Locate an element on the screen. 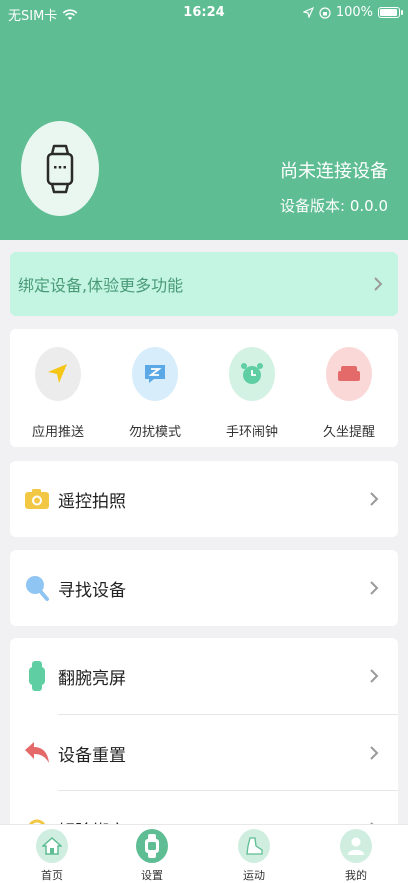 The height and width of the screenshot is (883, 408). menu-find-device: 寻找设备 is located at coordinates (204, 588).